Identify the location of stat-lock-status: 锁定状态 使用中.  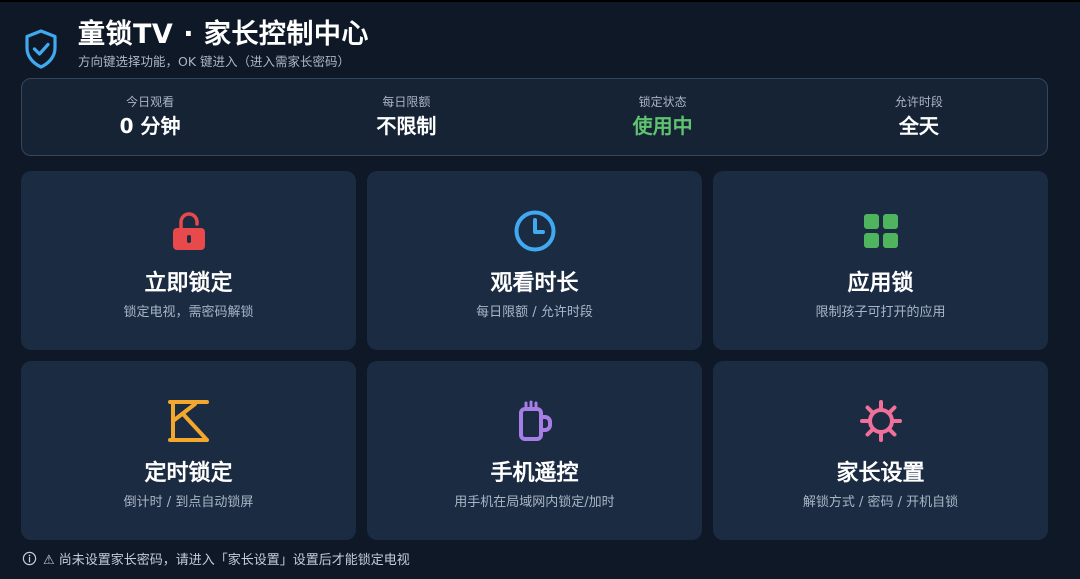
(663, 117).